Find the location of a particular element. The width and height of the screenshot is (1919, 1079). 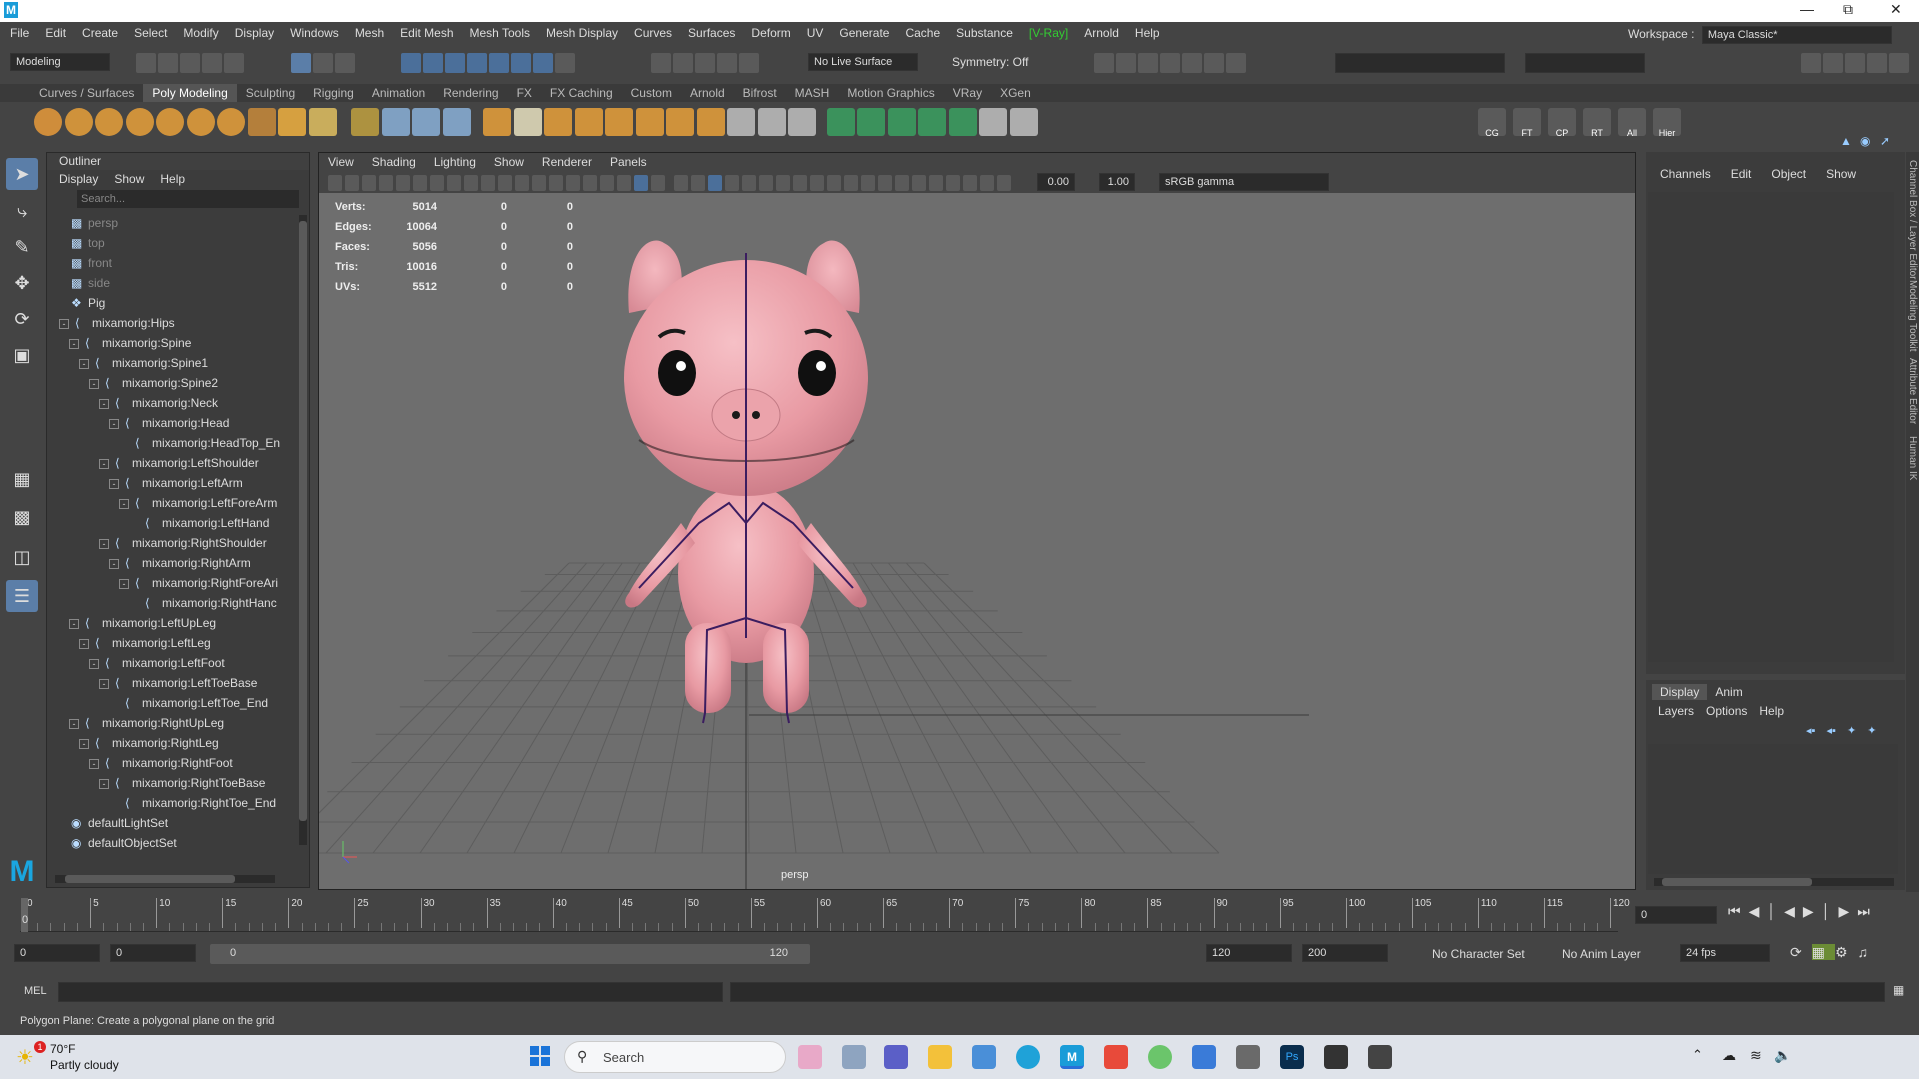

select-tool-icon: ➤ is located at coordinates (22, 174).